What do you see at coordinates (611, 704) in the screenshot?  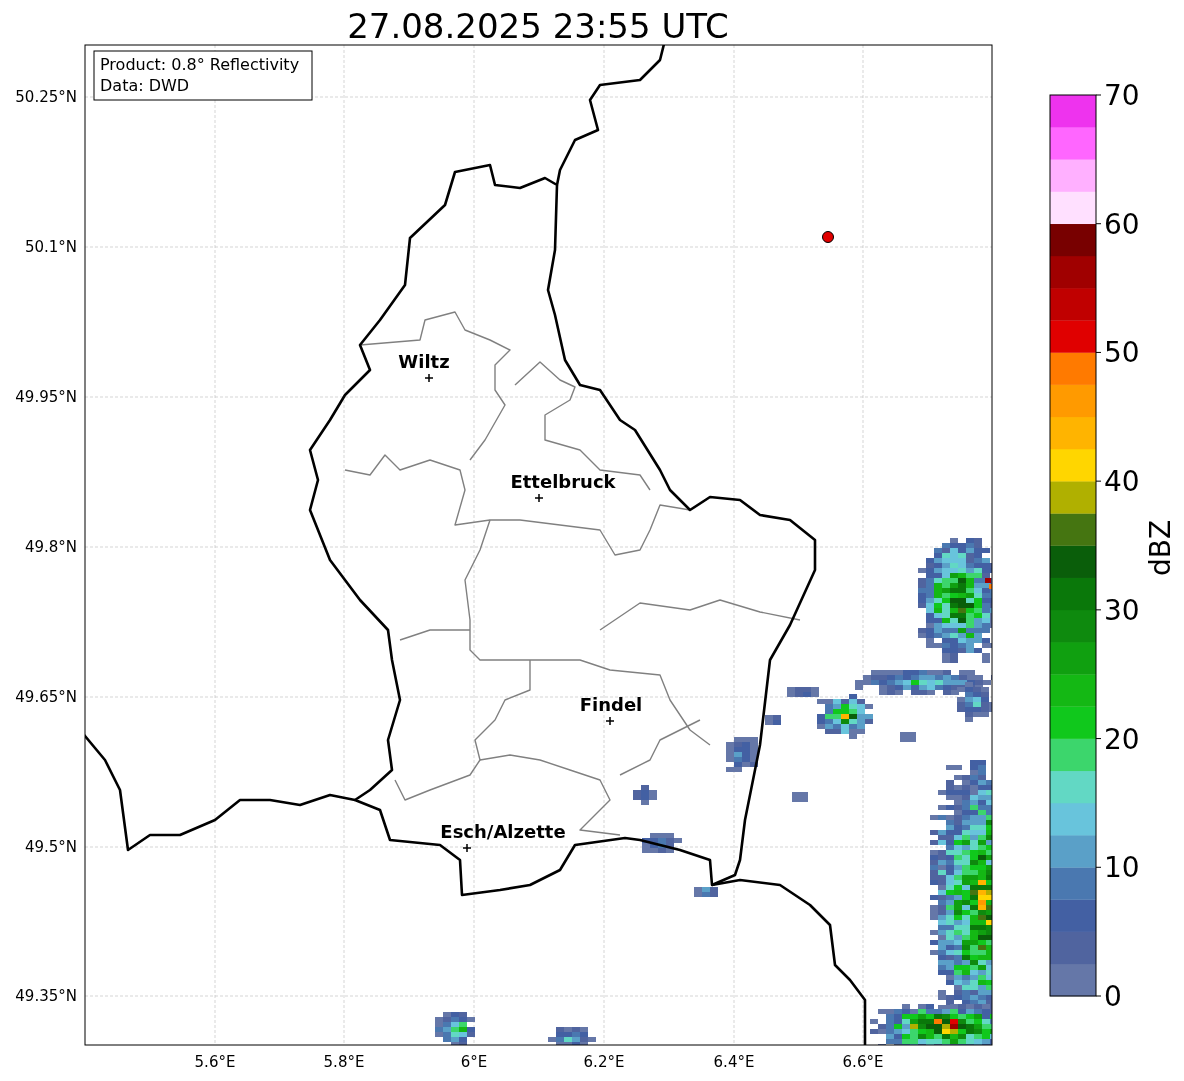 I see `city-label: Findel` at bounding box center [611, 704].